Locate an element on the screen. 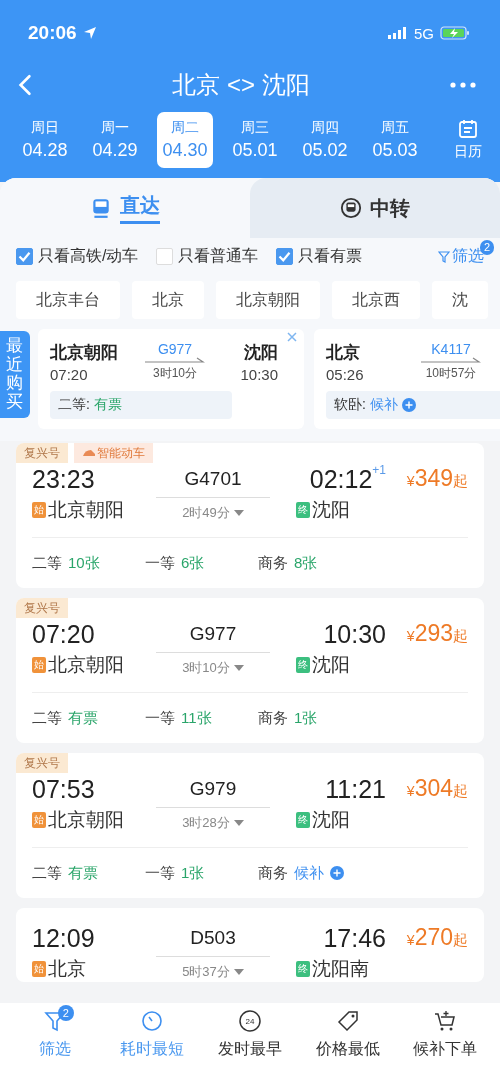 The image size is (500, 1082). recent-trip-card: 北京 05:26 K4117 10时57分 软卧: 候补 is located at coordinates (407, 379).